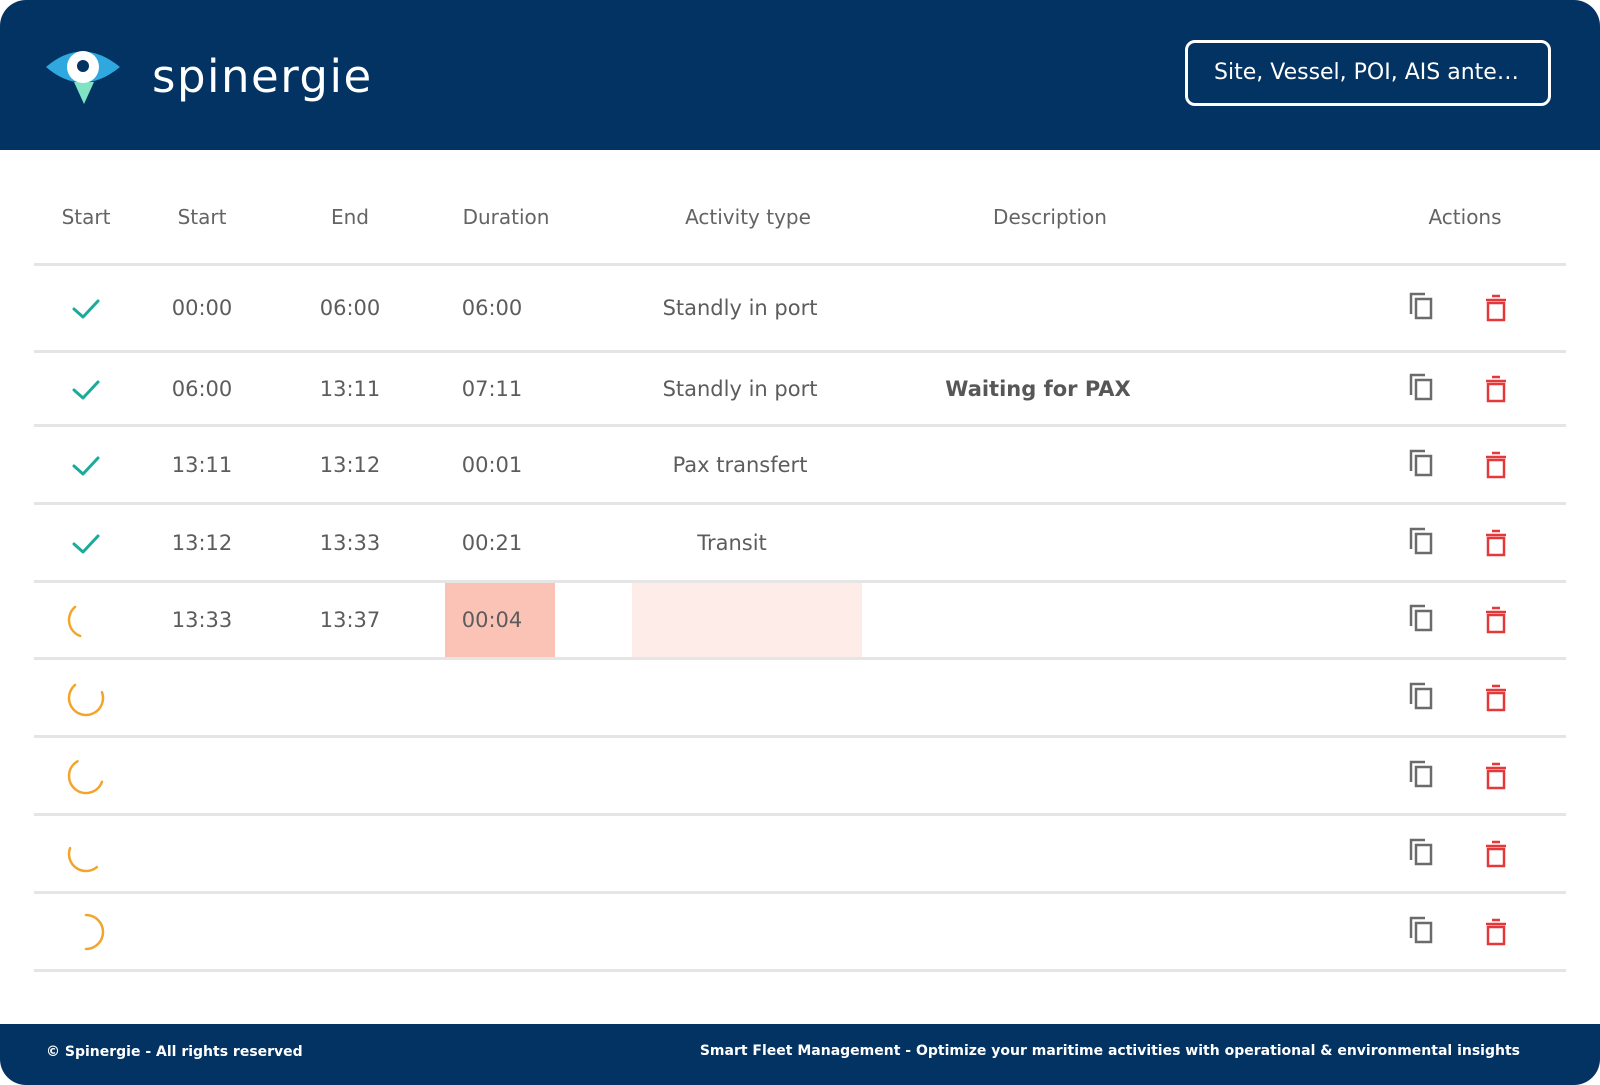 This screenshot has height=1085, width=1600. Describe the element at coordinates (1050, 217) in the screenshot. I see `column-header-description: Description` at that location.